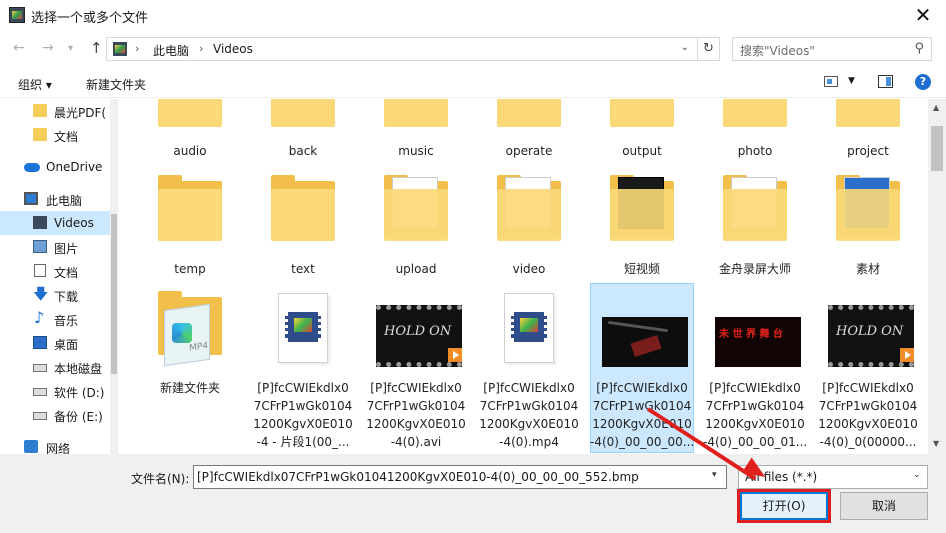  What do you see at coordinates (936, 107) in the screenshot?
I see `scroll-up-arrow-icon: ▲` at bounding box center [936, 107].